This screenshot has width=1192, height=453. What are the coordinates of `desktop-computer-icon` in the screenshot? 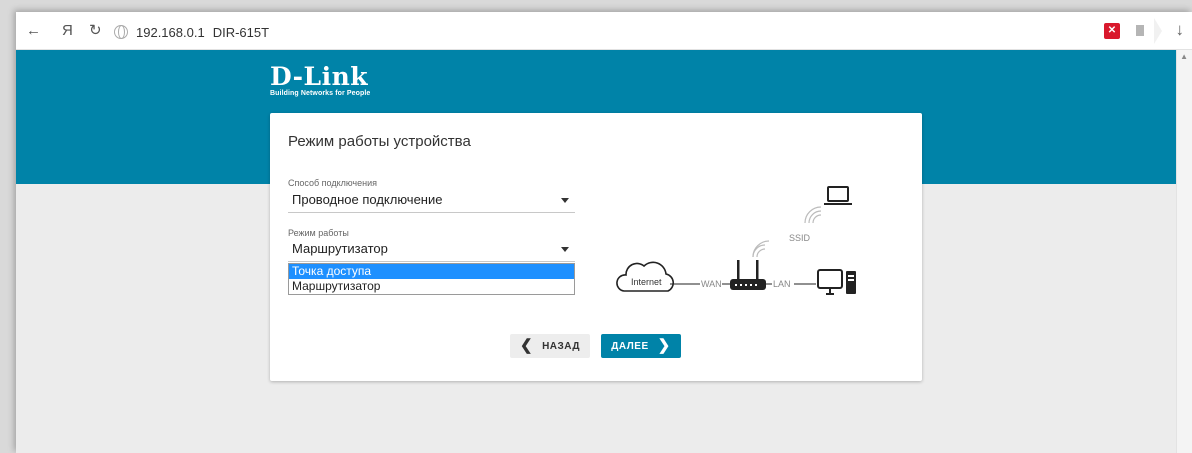 It's located at (830, 282).